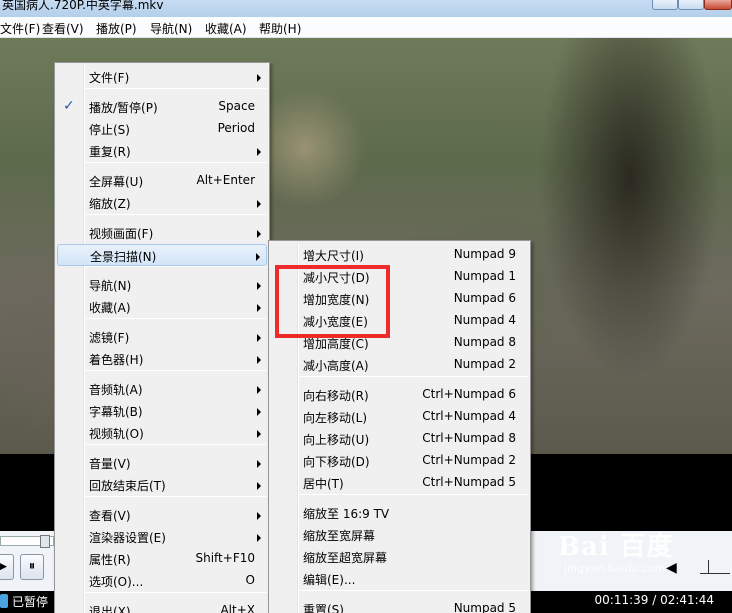 The height and width of the screenshot is (613, 732). What do you see at coordinates (63, 28) in the screenshot?
I see `menubar-item-1: 查看(V)` at bounding box center [63, 28].